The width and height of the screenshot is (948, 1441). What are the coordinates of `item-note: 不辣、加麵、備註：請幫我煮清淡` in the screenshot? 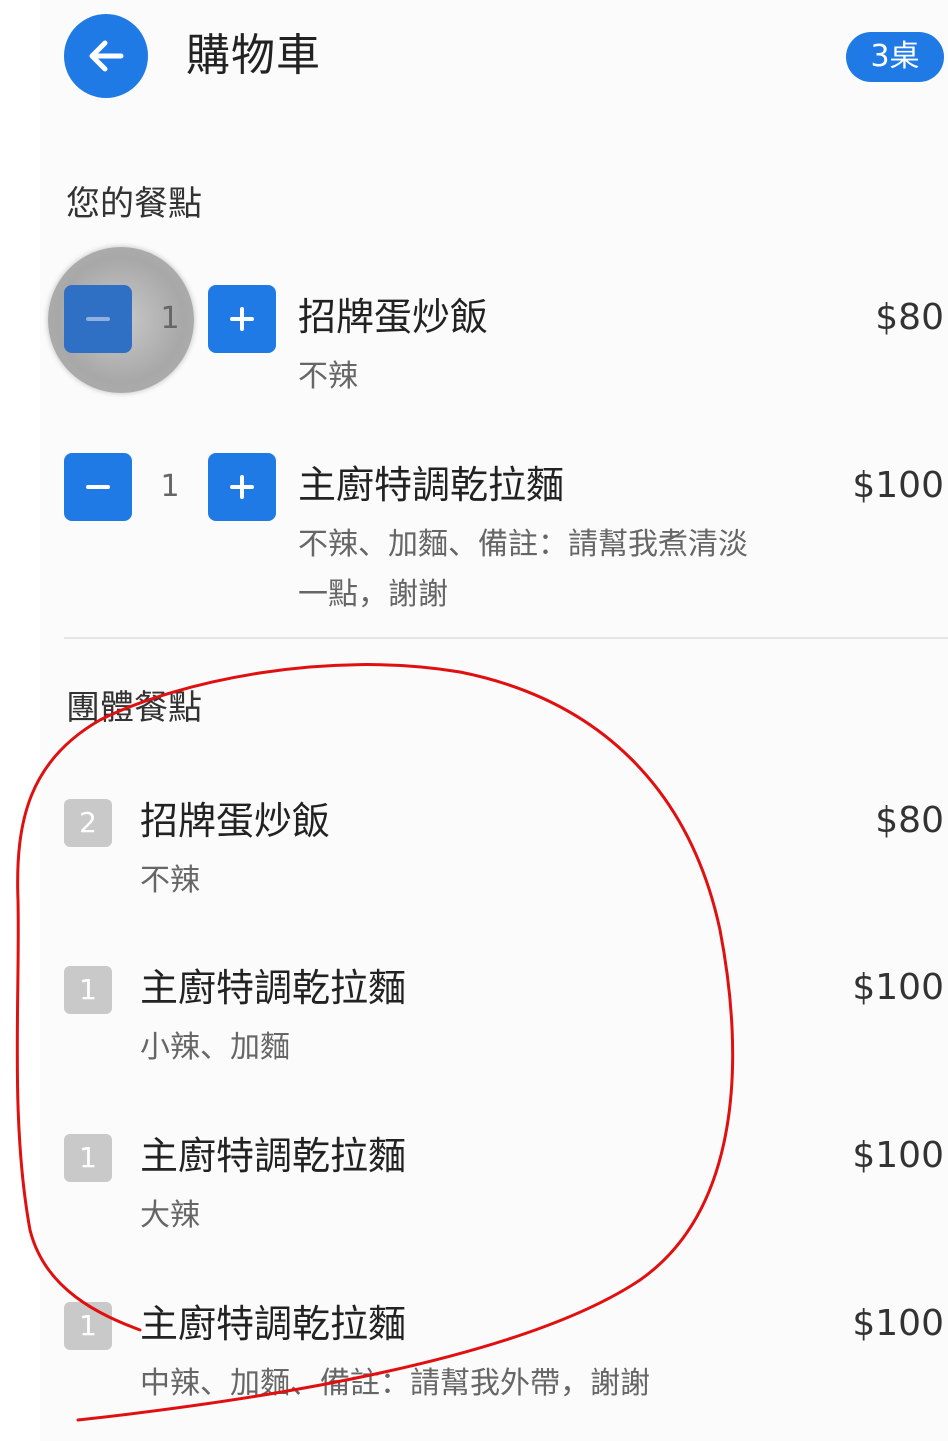 It's located at (523, 544).